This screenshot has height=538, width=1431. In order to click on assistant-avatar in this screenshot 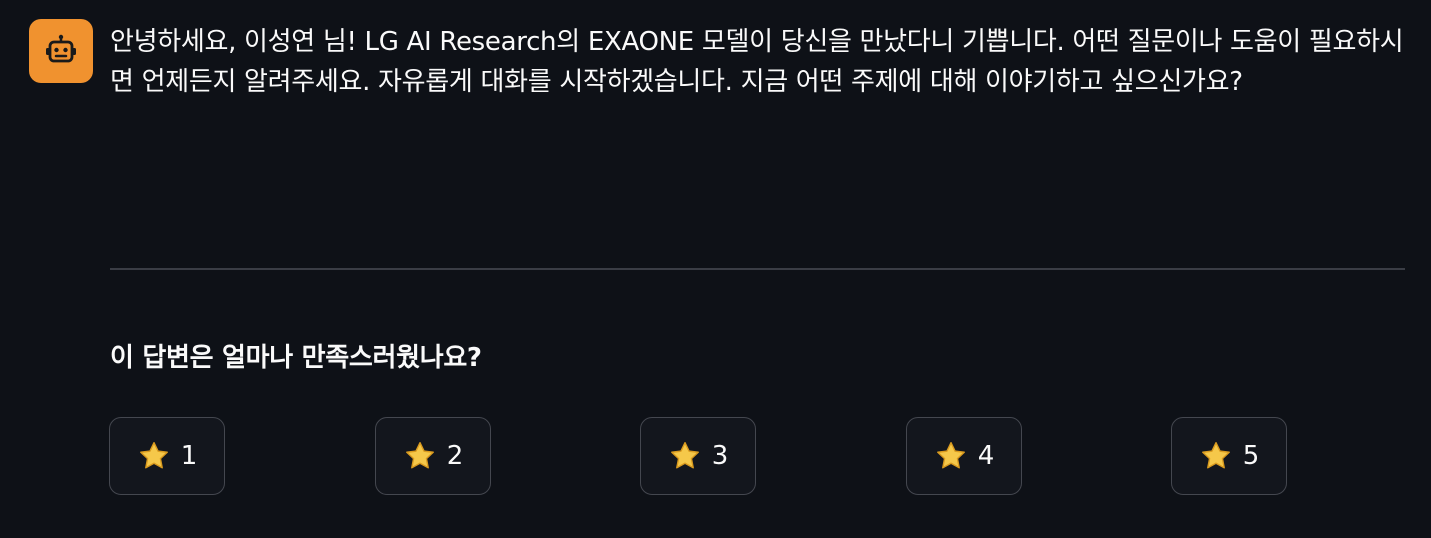, I will do `click(61, 51)`.